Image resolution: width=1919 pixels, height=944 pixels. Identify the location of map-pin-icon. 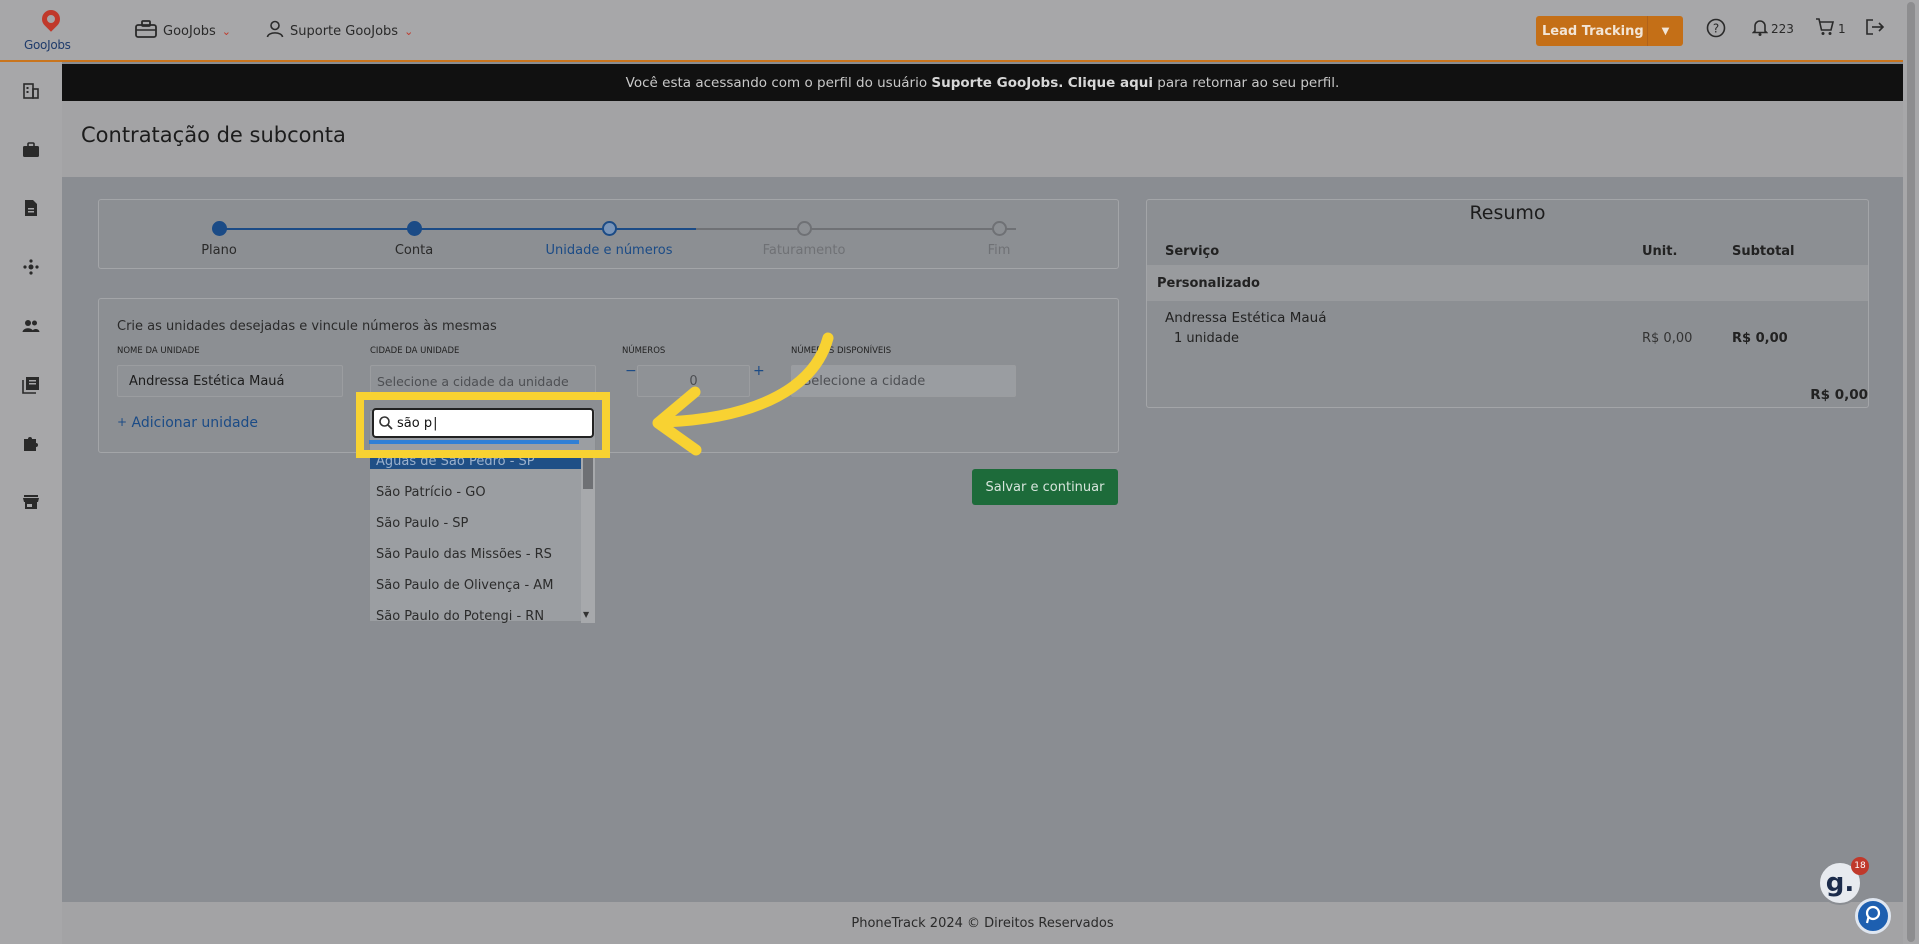
(51, 19).